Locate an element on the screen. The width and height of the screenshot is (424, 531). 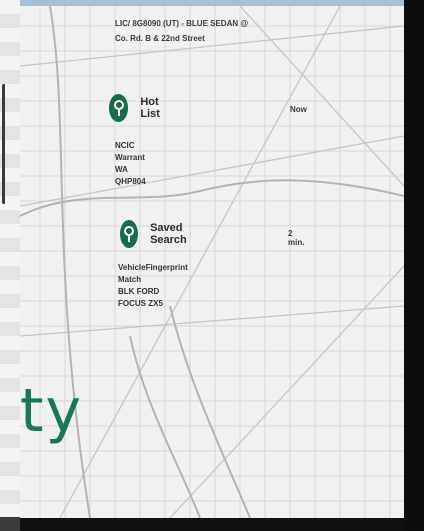
plate-line-2: Co. Rd. B & 22nd Street is located at coordinates (160, 38).